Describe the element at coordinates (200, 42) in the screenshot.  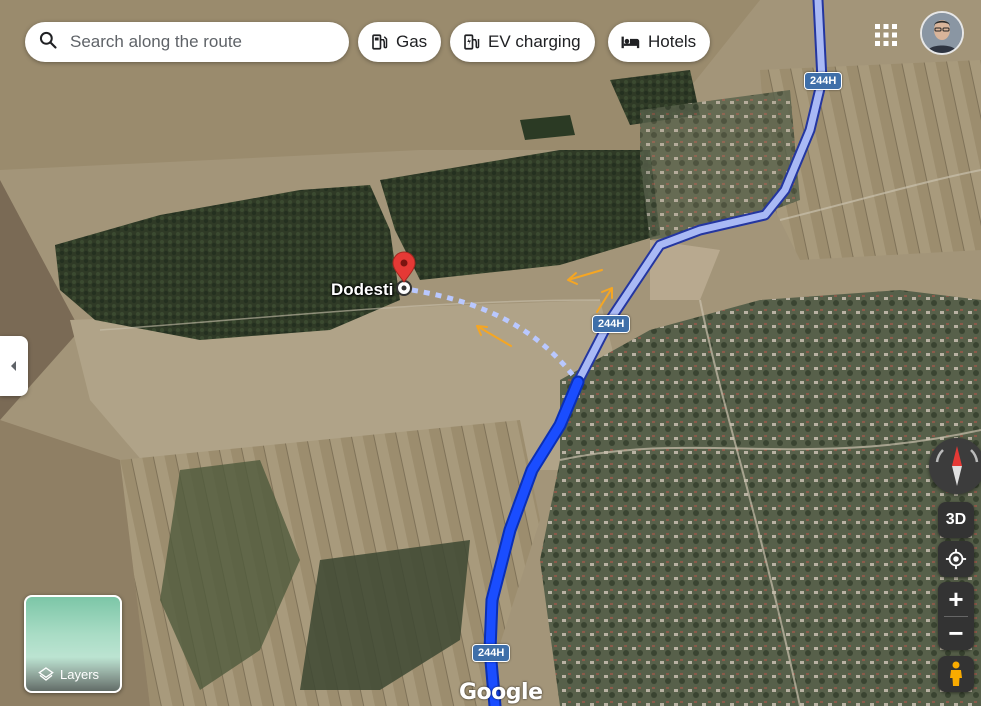
I see `search-input` at that location.